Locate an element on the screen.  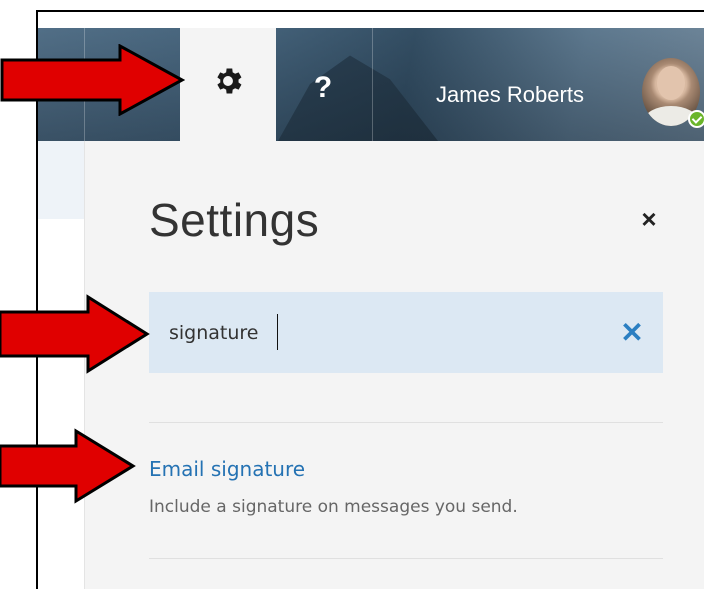
header-divider is located at coordinates (372, 84).